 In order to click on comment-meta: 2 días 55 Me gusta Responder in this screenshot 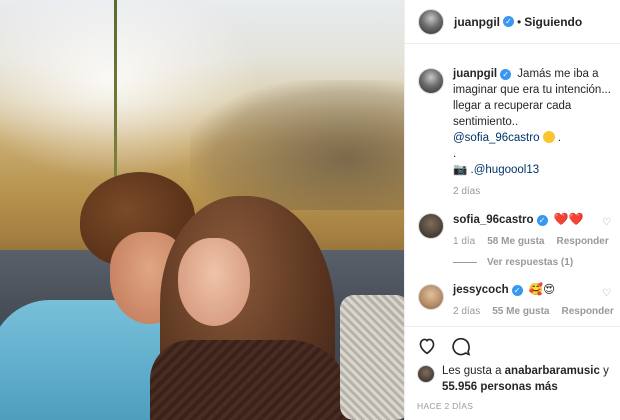, I will do `click(535, 311)`.